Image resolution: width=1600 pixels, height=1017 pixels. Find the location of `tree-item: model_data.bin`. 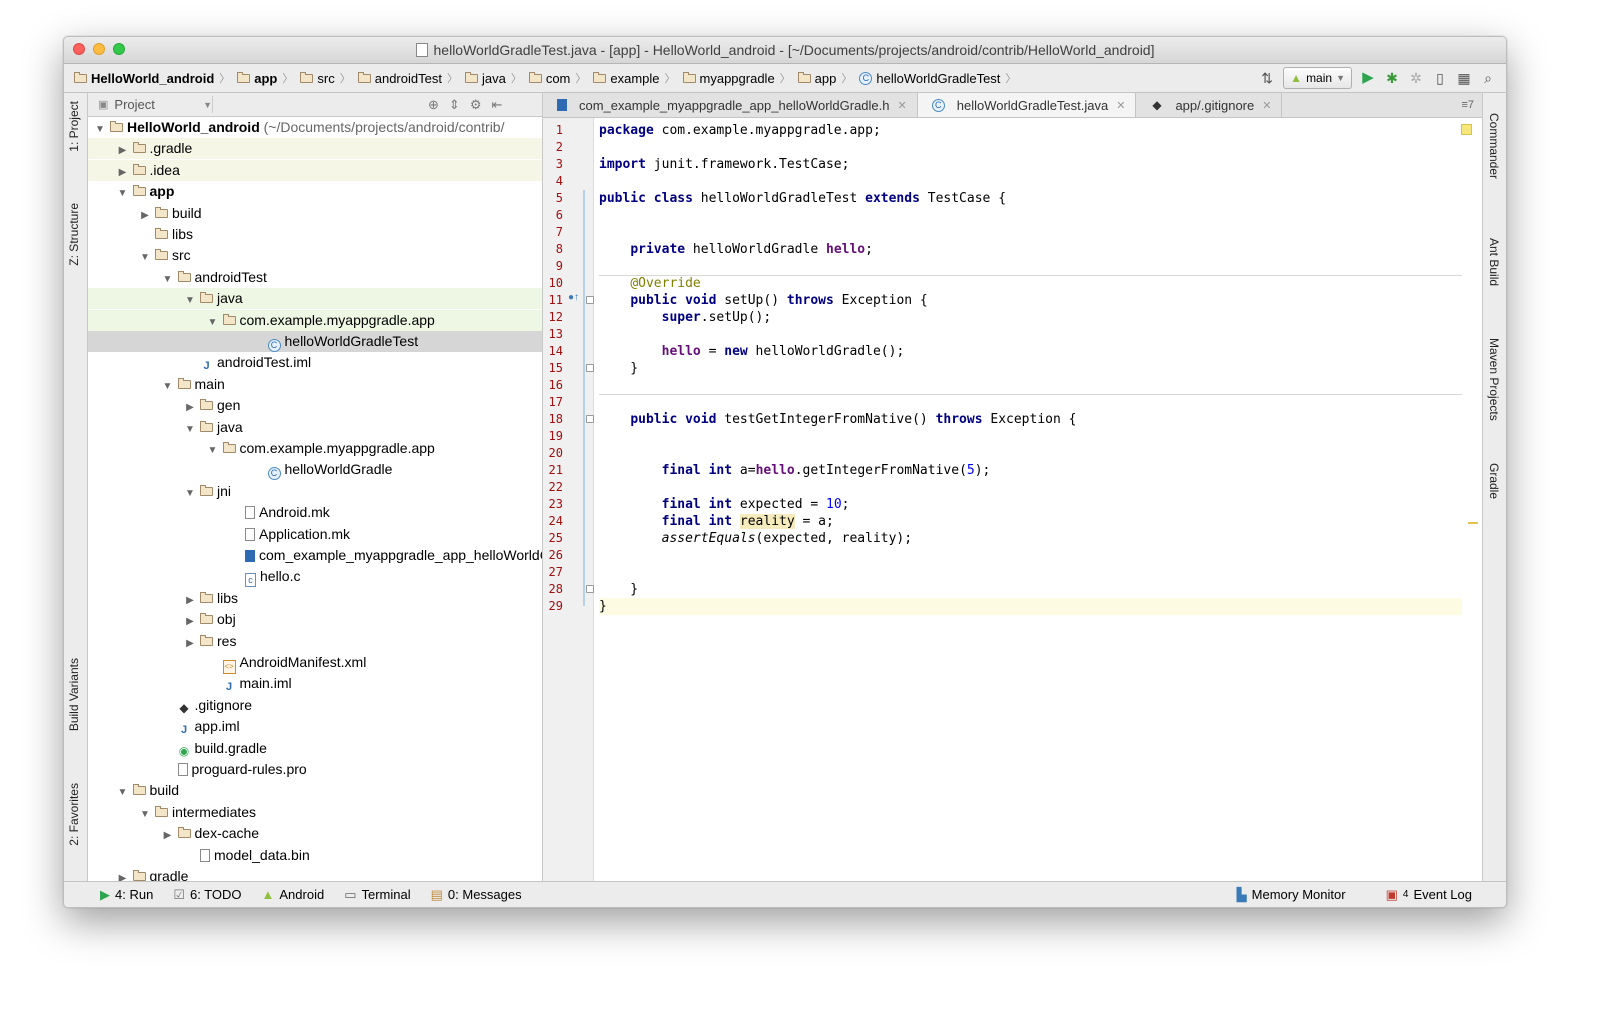

tree-item: model_data.bin is located at coordinates (315, 855).